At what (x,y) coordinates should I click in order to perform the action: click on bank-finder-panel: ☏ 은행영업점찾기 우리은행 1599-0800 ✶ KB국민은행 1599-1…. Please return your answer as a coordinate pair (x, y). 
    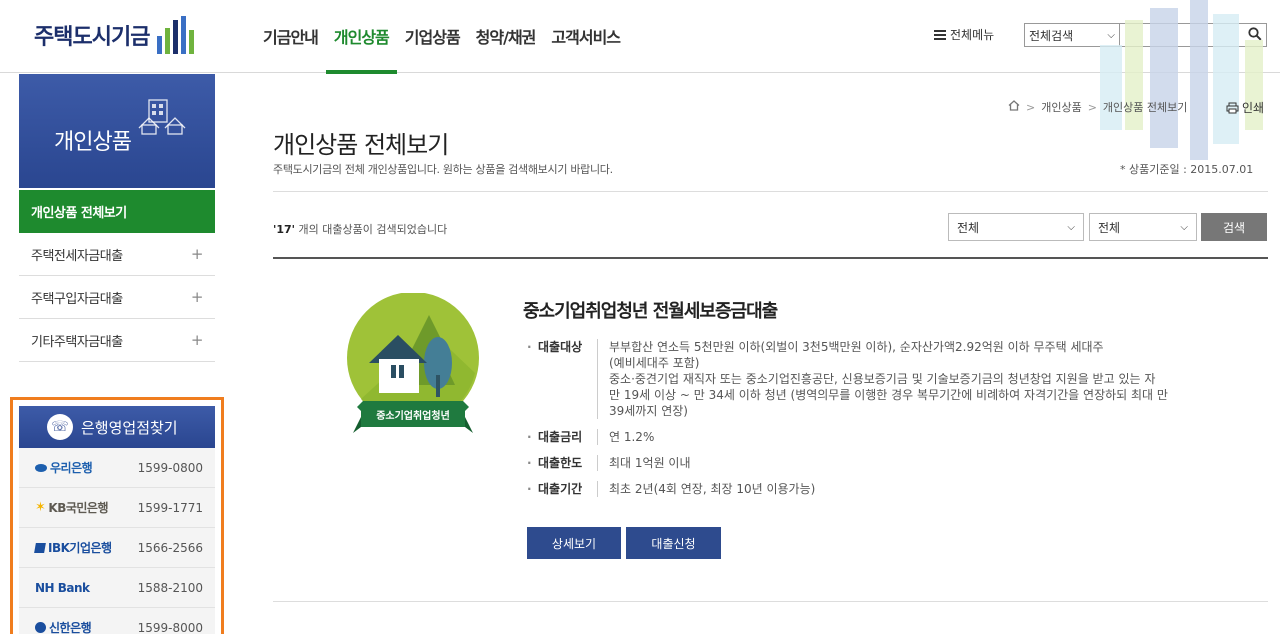
    Looking at the image, I should click on (117, 515).